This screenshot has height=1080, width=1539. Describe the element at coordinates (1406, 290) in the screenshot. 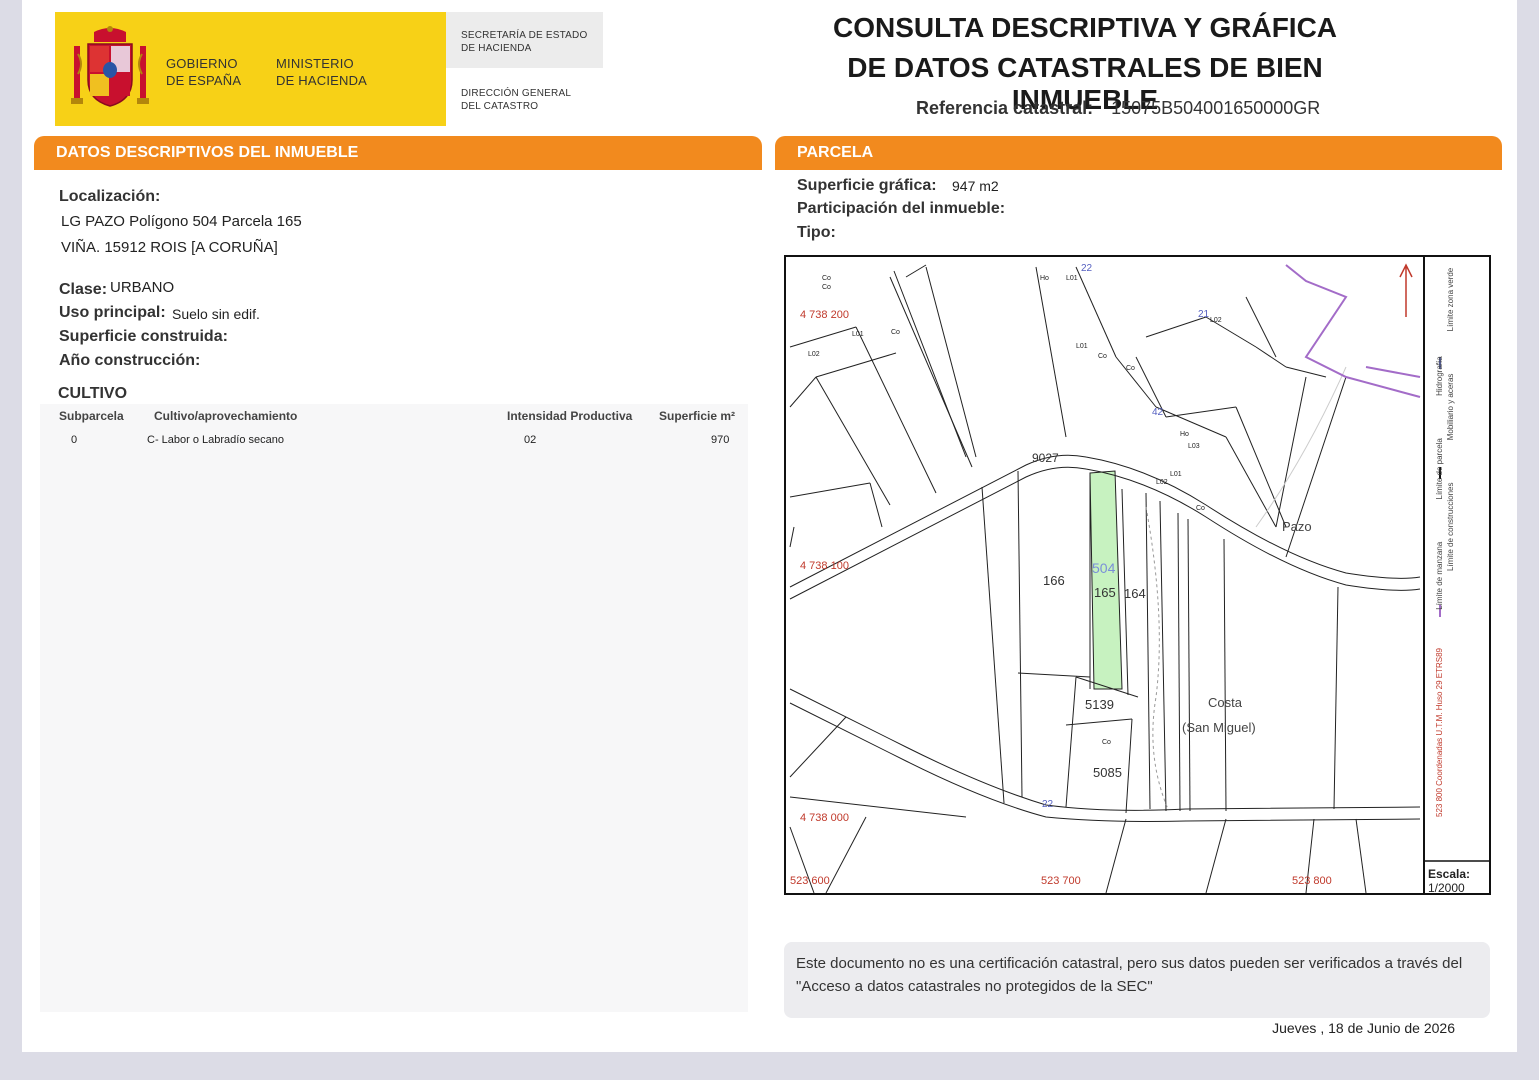

I see `north-arrow-icon` at that location.